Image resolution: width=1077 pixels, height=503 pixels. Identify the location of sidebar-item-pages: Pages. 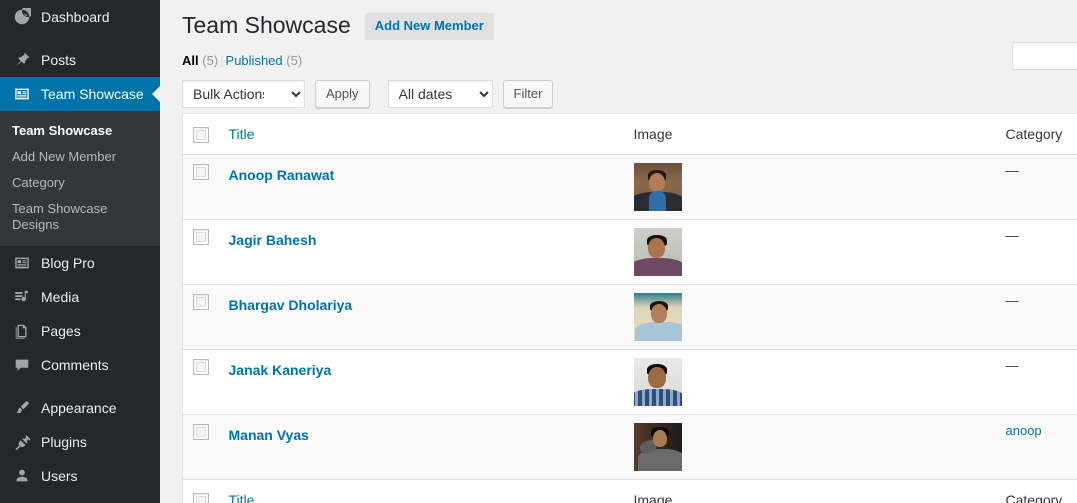
(80, 331).